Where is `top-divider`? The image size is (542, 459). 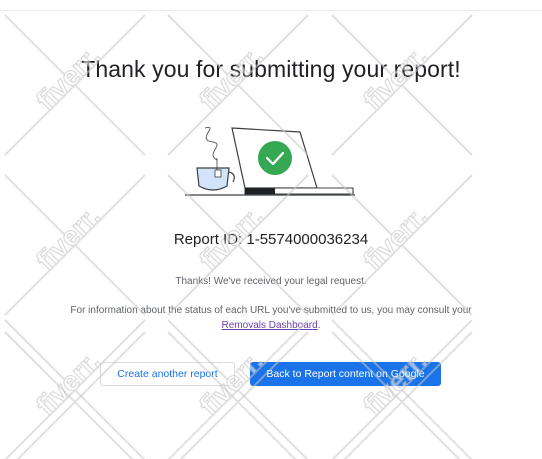 top-divider is located at coordinates (271, 10).